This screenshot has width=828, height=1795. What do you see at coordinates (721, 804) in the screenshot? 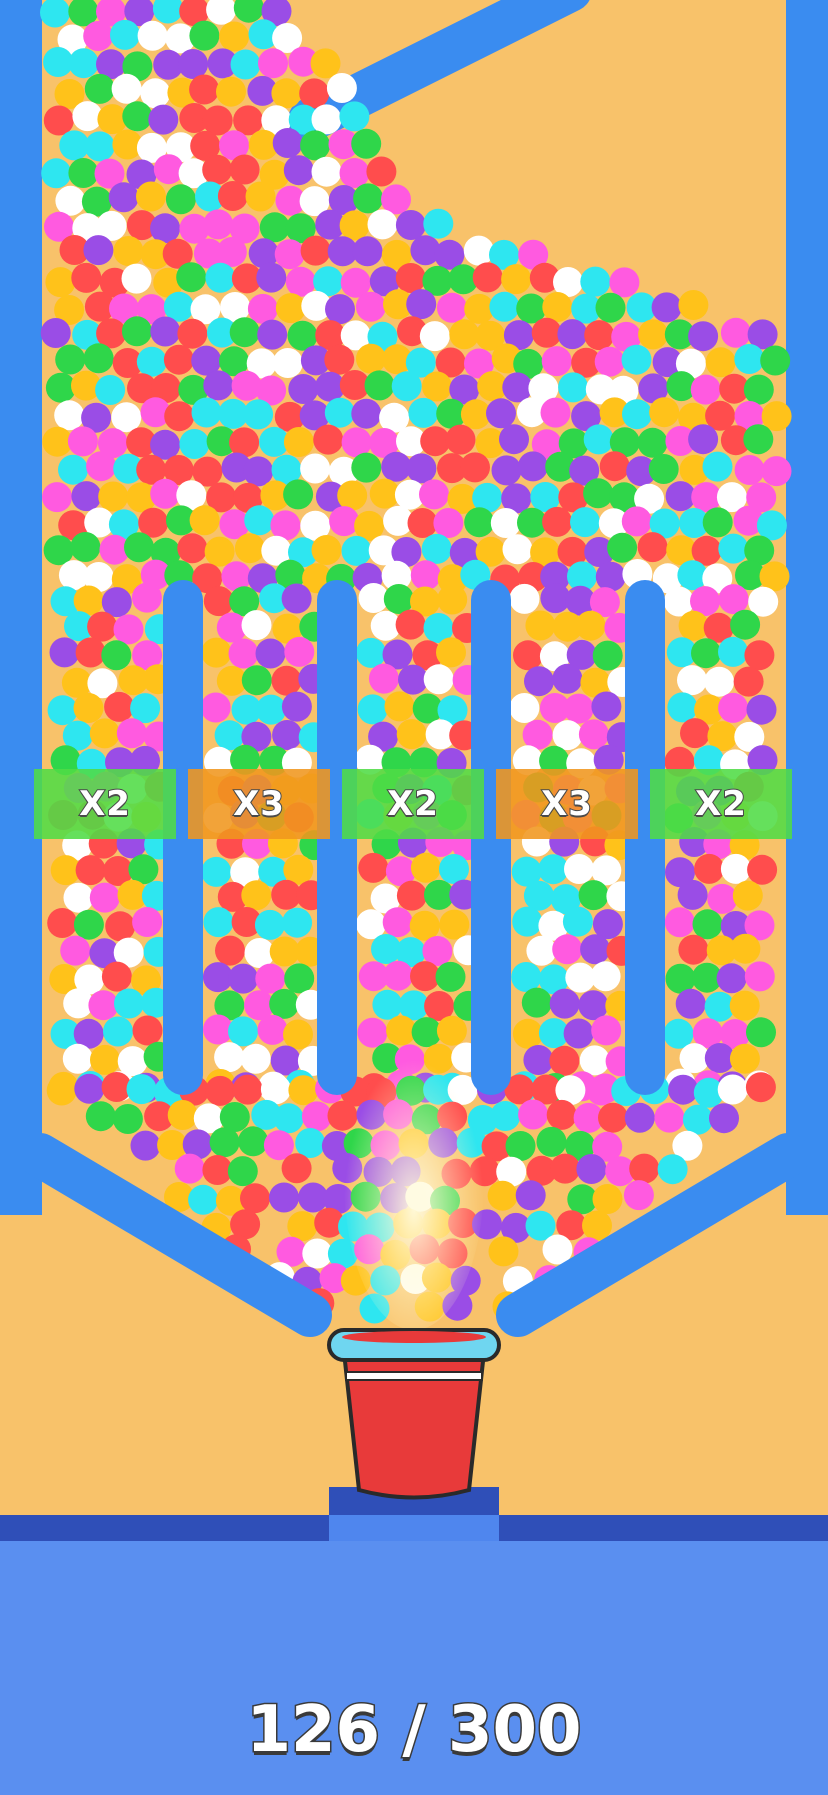
I see `multiplier-gate-5: X2` at bounding box center [721, 804].